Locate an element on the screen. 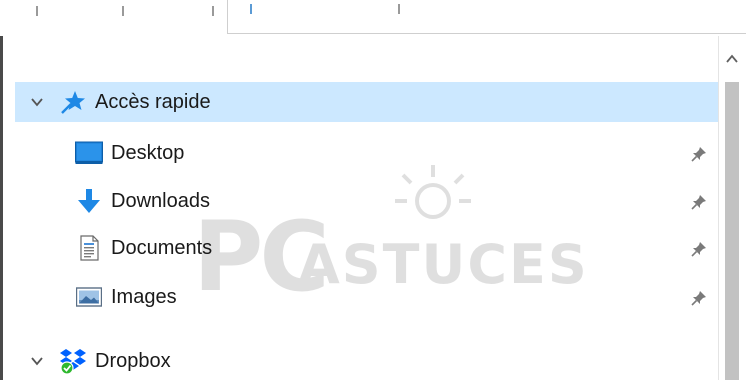 The image size is (746, 381). blue-star-pin-icon is located at coordinates (73, 102).